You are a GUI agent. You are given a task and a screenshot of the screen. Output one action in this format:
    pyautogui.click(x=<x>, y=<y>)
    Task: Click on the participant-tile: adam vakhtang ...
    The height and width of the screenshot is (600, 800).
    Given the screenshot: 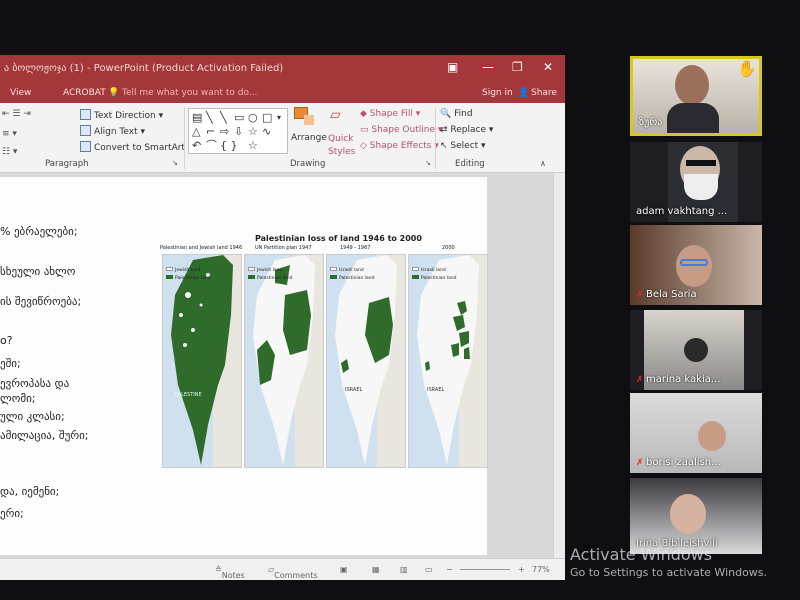 What is the action you would take?
    pyautogui.click(x=696, y=182)
    